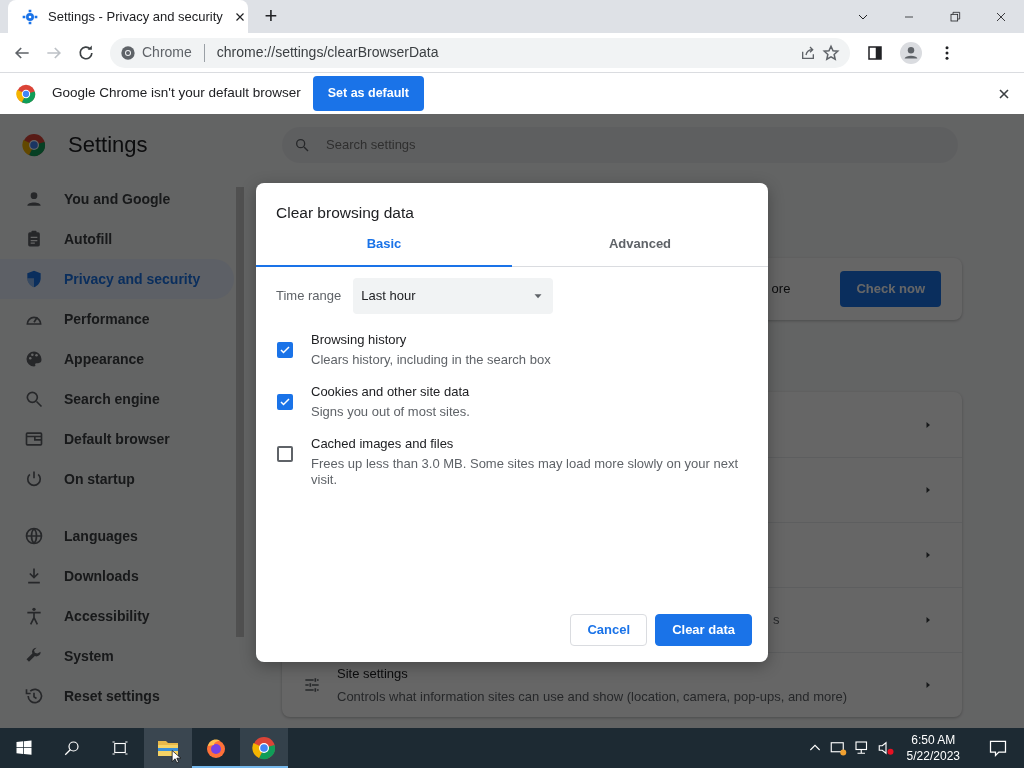  What do you see at coordinates (328, 52) in the screenshot?
I see `url-text: chrome://settings/clearBrowserData` at bounding box center [328, 52].